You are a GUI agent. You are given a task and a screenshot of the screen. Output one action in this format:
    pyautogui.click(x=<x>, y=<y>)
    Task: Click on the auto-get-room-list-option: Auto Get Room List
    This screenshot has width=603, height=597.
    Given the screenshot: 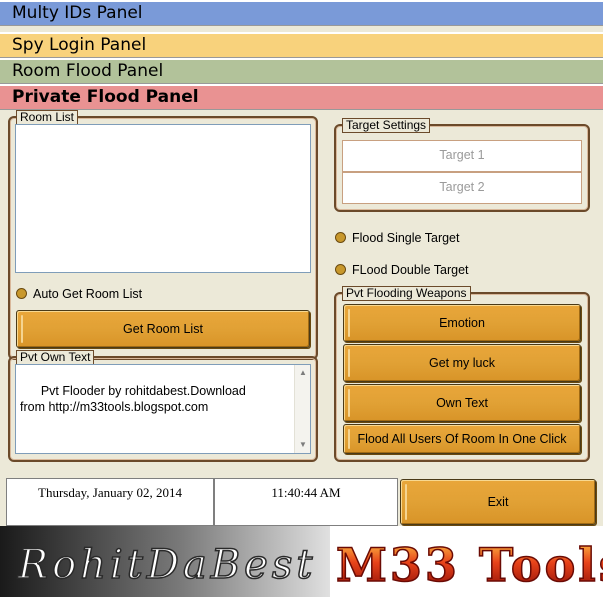 What is the action you would take?
    pyautogui.click(x=79, y=294)
    